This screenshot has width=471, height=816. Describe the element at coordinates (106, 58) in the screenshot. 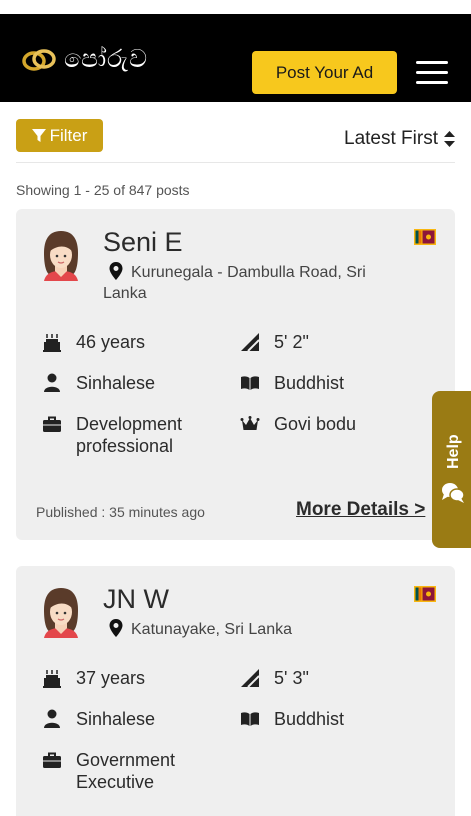

I see `logo-text: පෝරුව` at that location.